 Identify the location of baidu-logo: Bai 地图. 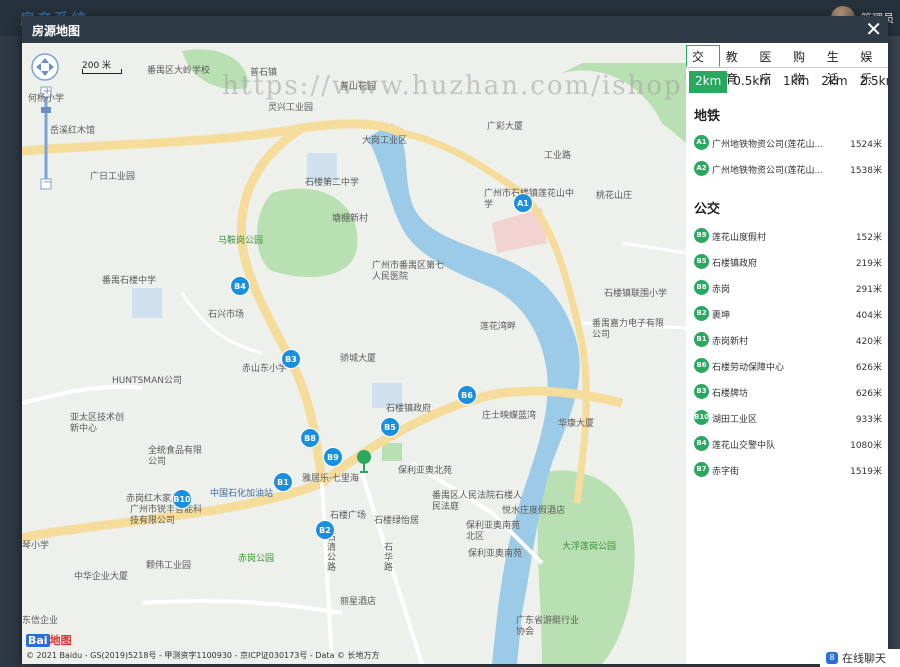
(49, 640).